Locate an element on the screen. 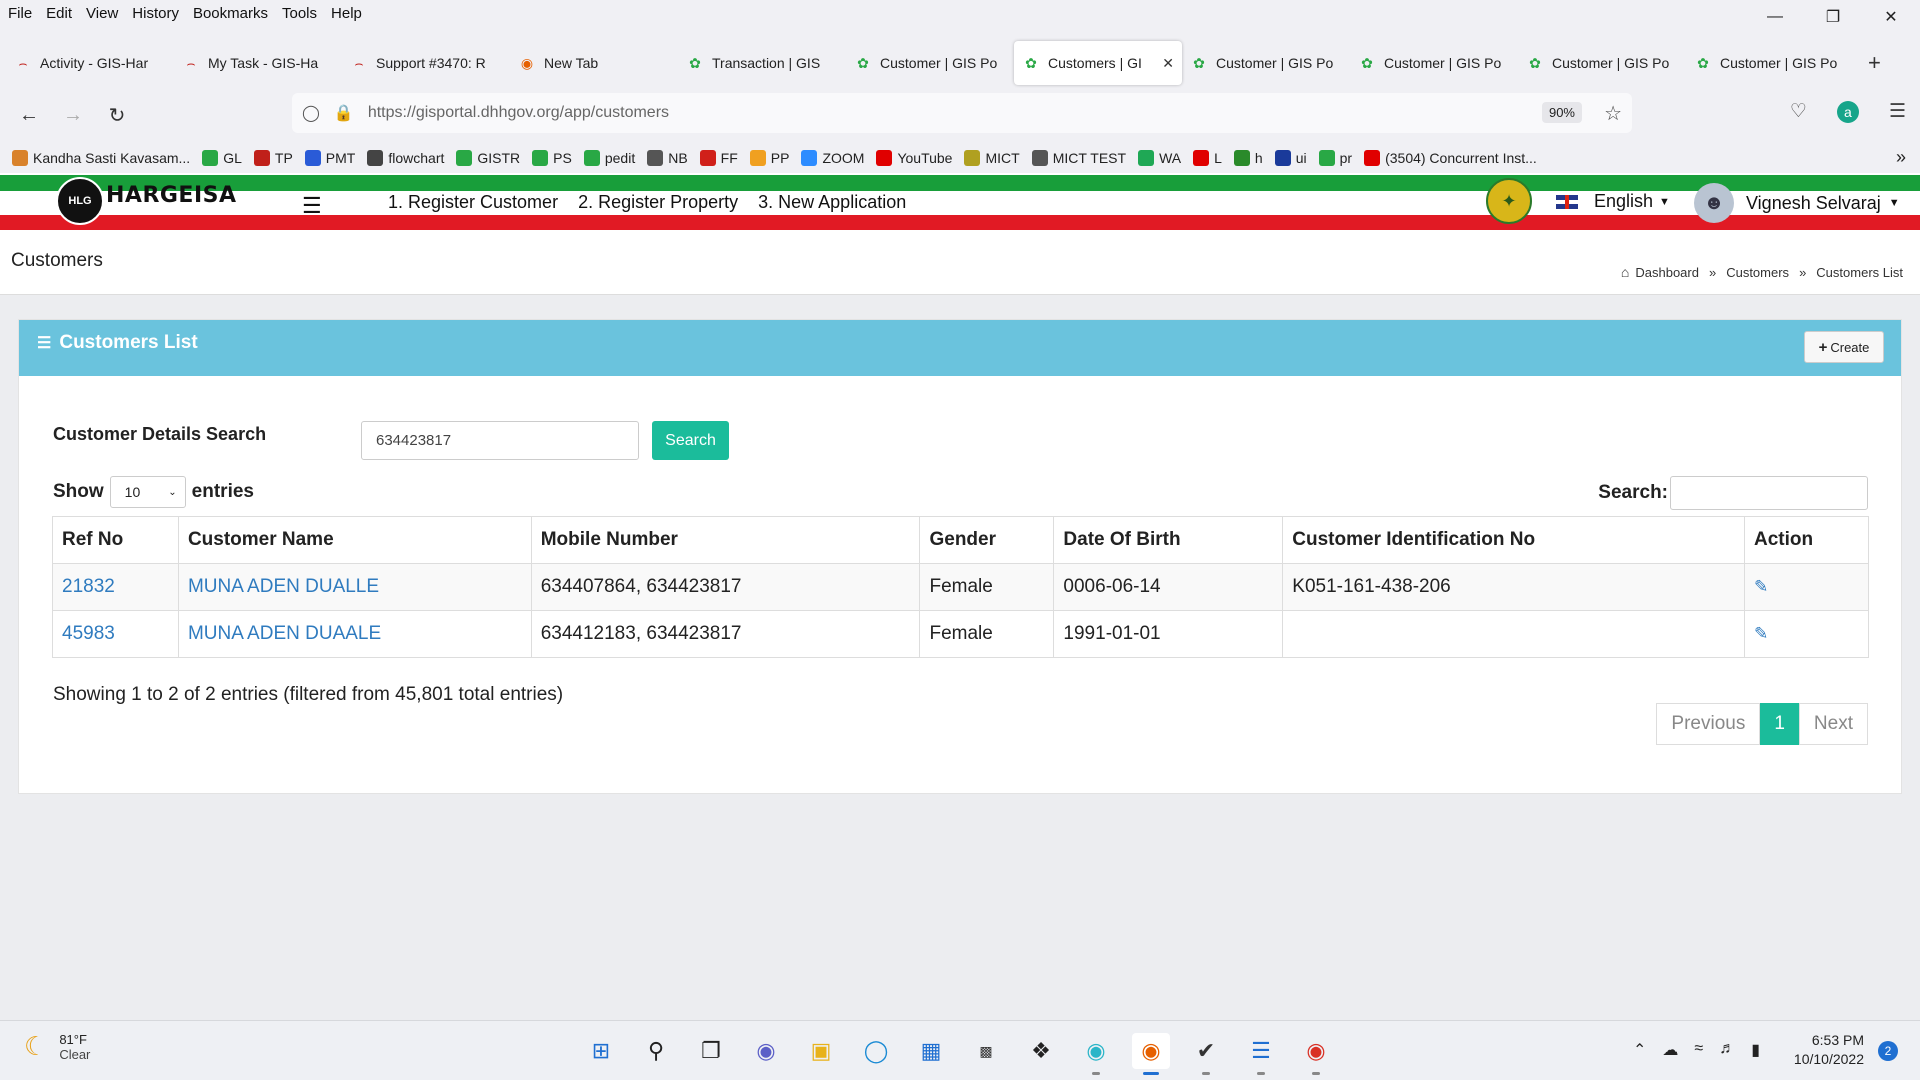  new-tab-icon: + is located at coordinates (1874, 63).